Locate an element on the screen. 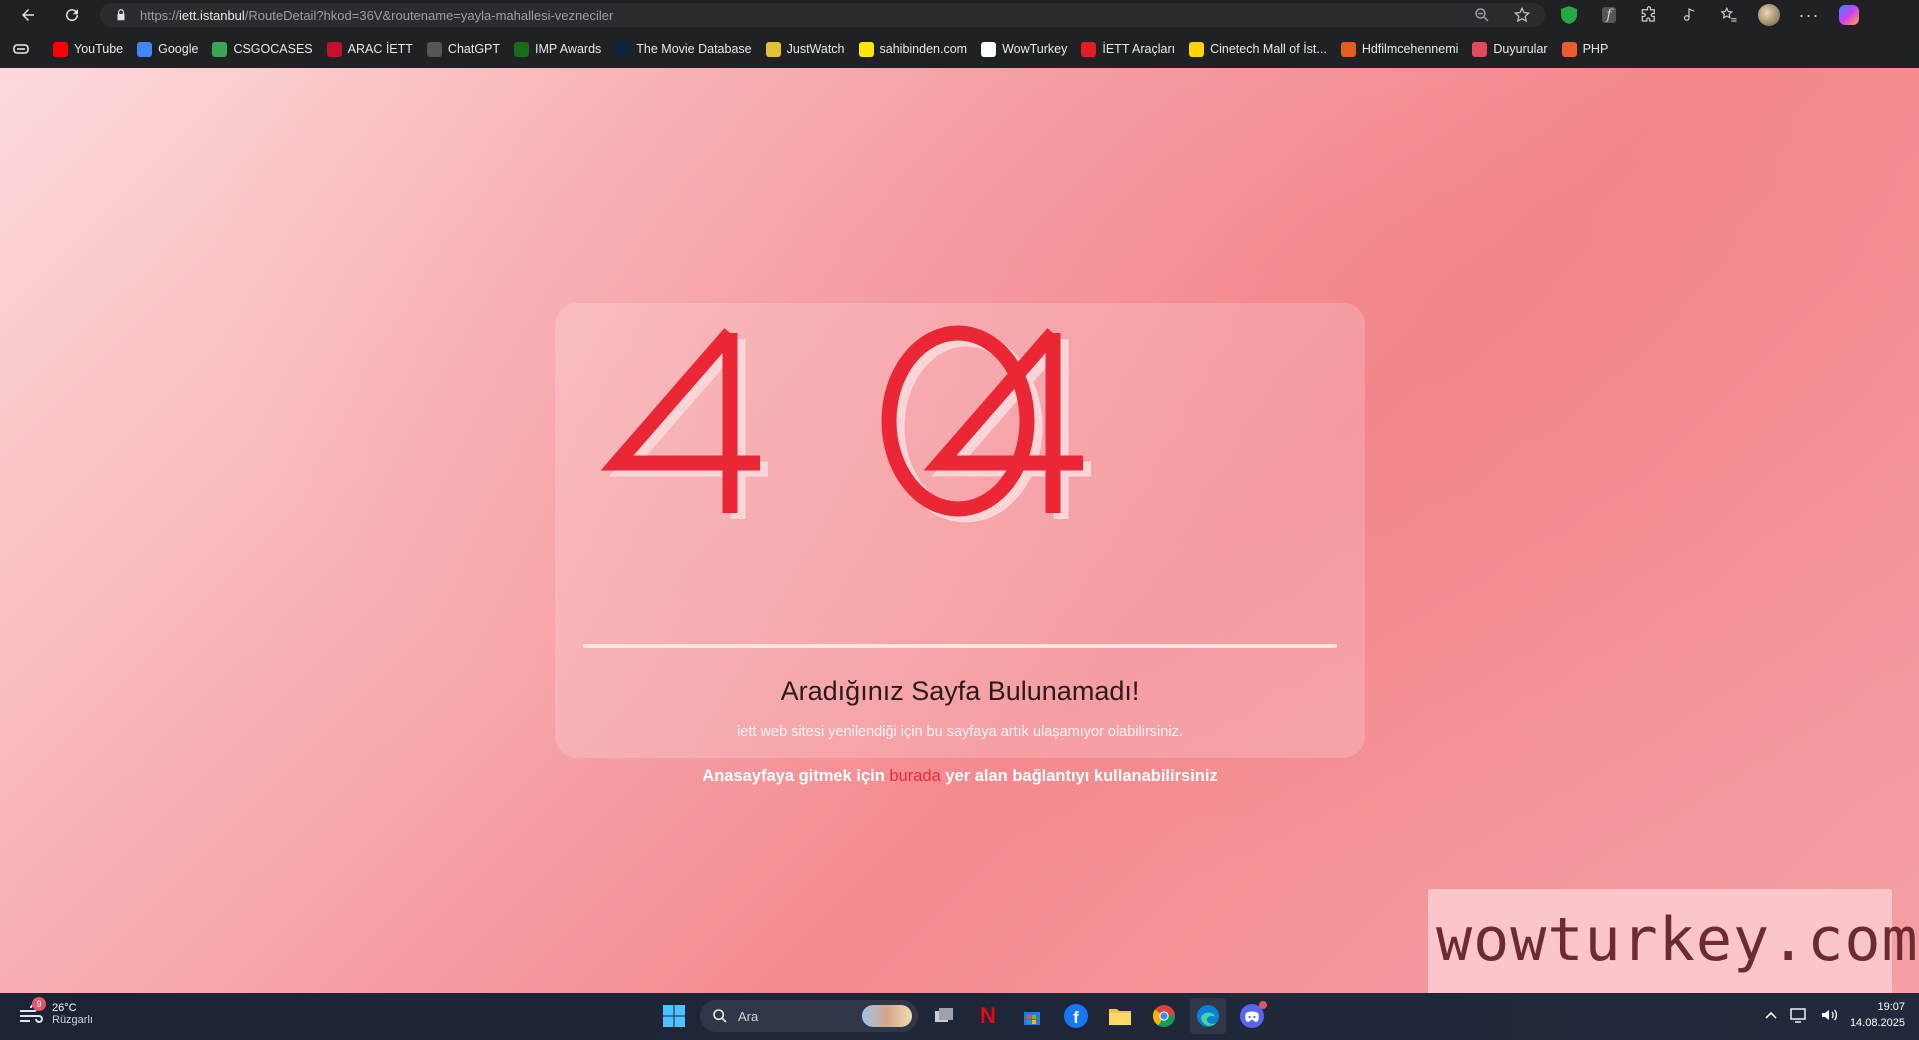  bookmark-label: Duyurular is located at coordinates (1520, 49).